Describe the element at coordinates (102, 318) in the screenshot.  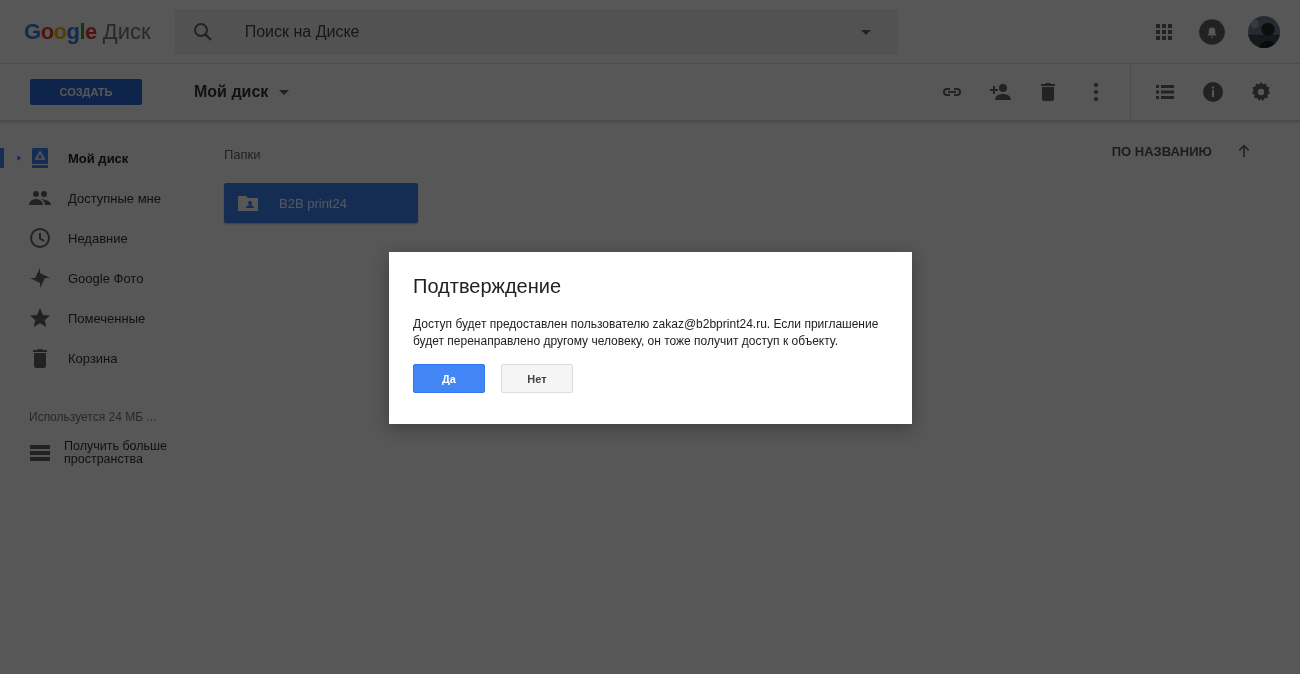
I see `sidebar-item: Помеченные` at that location.